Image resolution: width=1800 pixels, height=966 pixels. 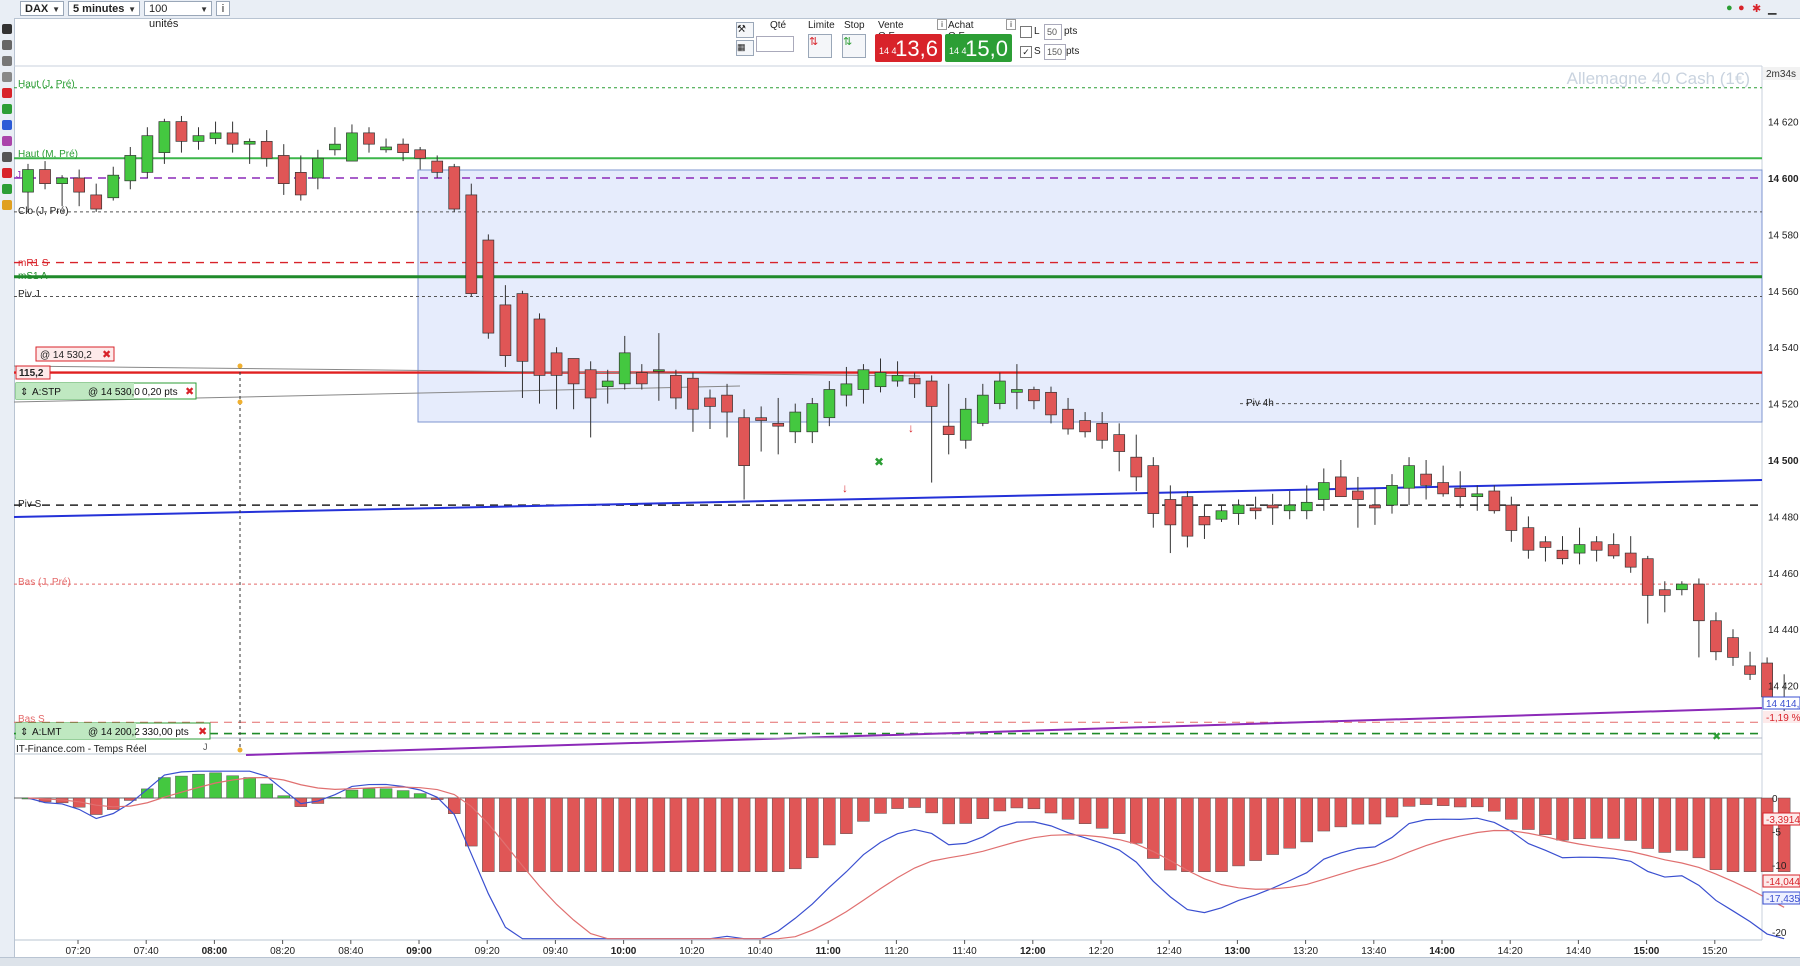 What do you see at coordinates (205, 747) in the screenshot?
I see `j-marker: J` at bounding box center [205, 747].